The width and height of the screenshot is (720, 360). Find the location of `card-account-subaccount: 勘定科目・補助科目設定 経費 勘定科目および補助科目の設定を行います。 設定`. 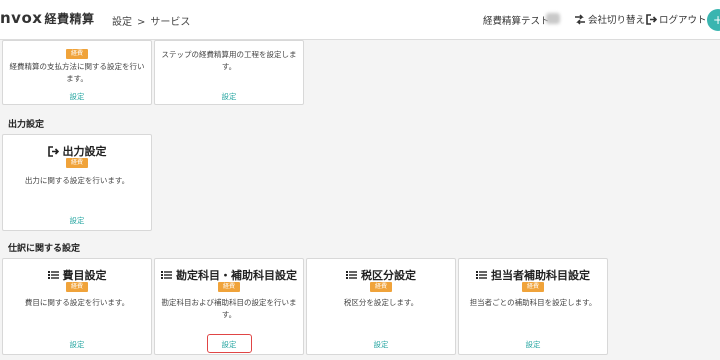

card-account-subaccount: 勘定科目・補助科目設定 経費 勘定科目および補助科目の設定を行います。 設定 is located at coordinates (229, 306).